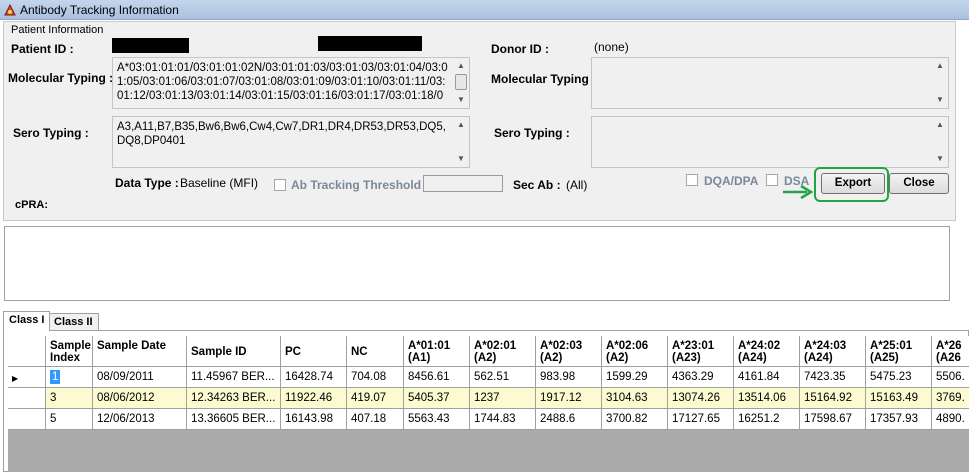 The height and width of the screenshot is (472, 969). I want to click on column-header: A*24:02 (A24), so click(767, 351).